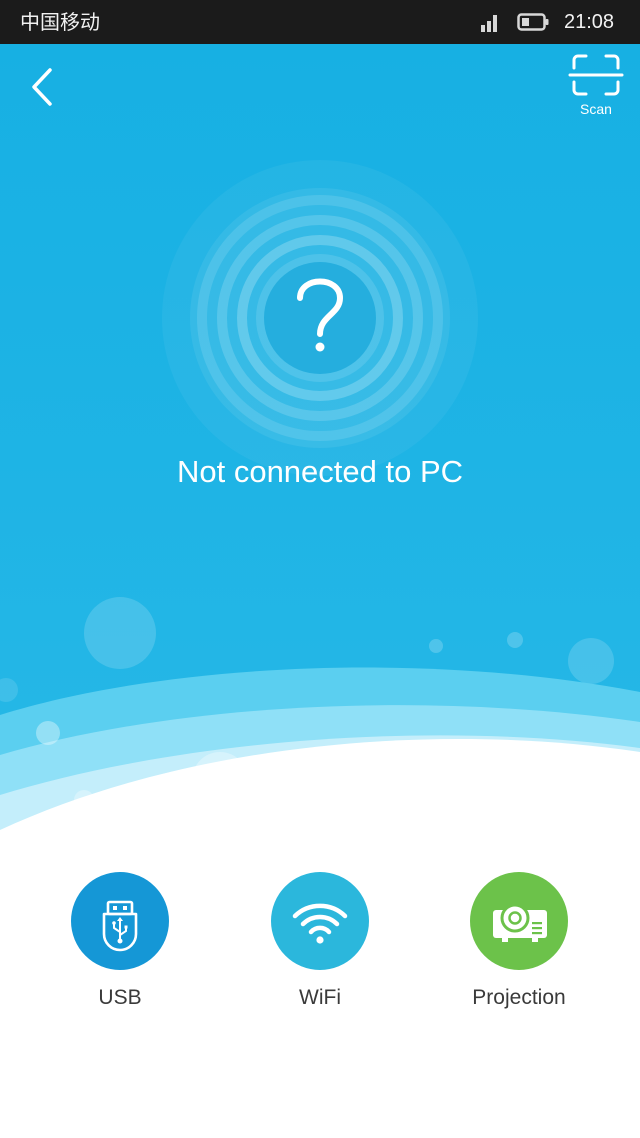  I want to click on usb-option: USB, so click(120, 947).